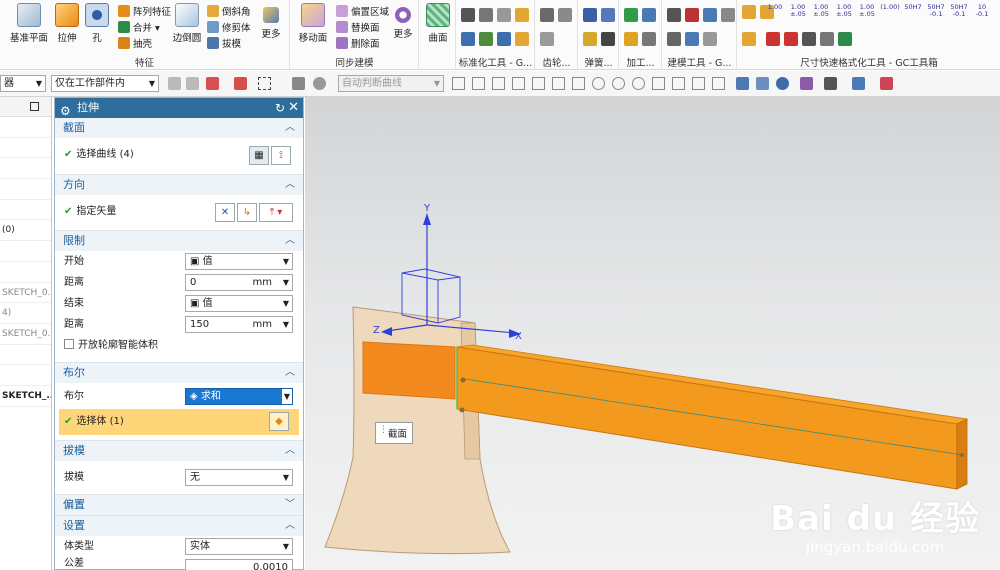 This screenshot has height=570, width=1000. I want to click on start-type-select: ▣ 值 ▼, so click(239, 261).